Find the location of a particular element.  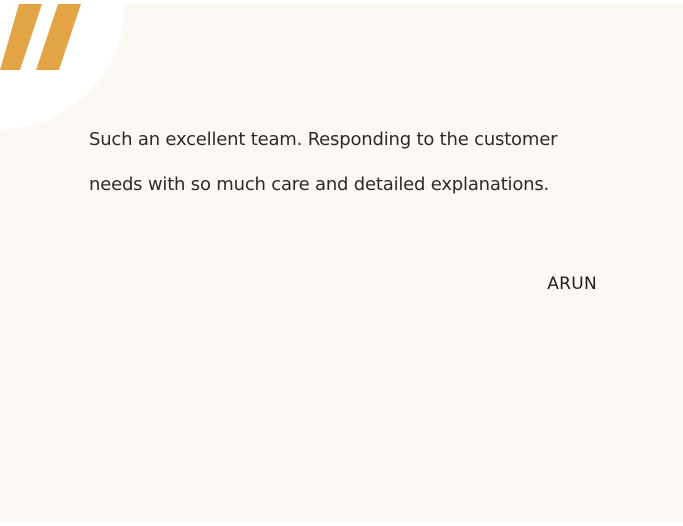

quote-icon is located at coordinates (40, 37).